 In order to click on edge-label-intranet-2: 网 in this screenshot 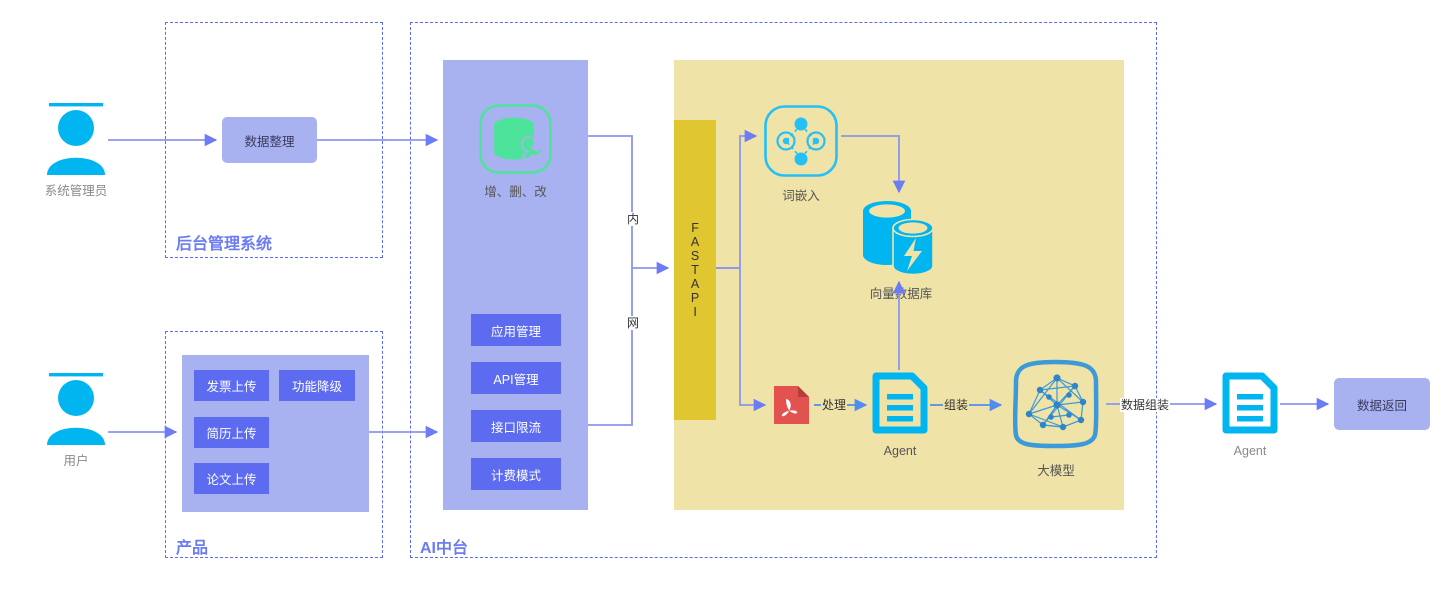, I will do `click(633, 323)`.